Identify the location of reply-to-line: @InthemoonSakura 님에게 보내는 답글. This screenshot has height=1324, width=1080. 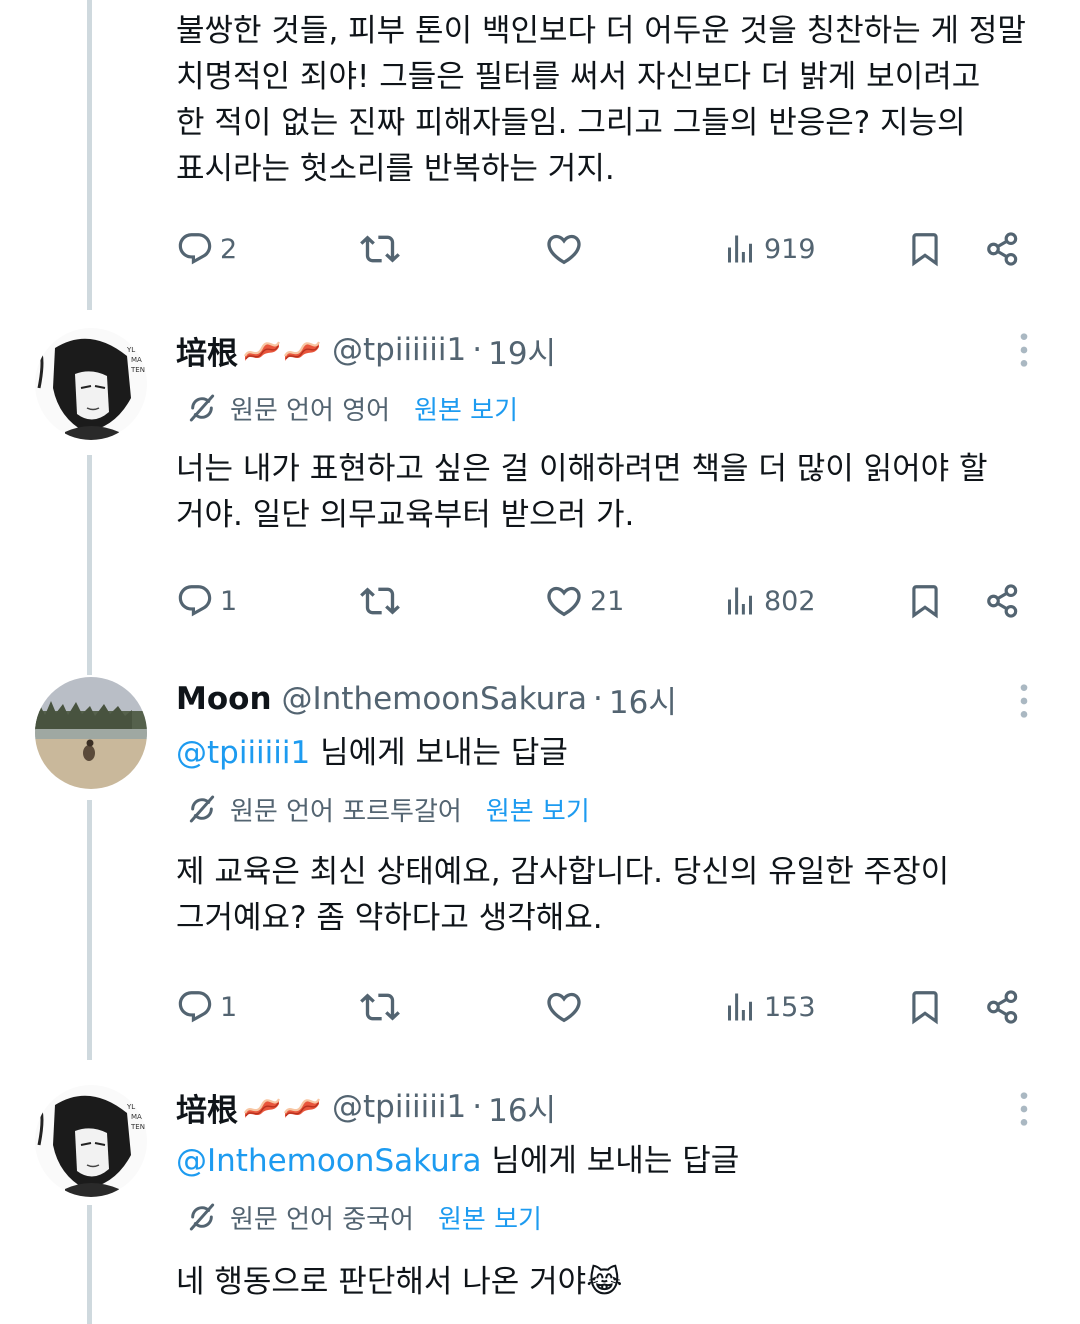
(611, 1161).